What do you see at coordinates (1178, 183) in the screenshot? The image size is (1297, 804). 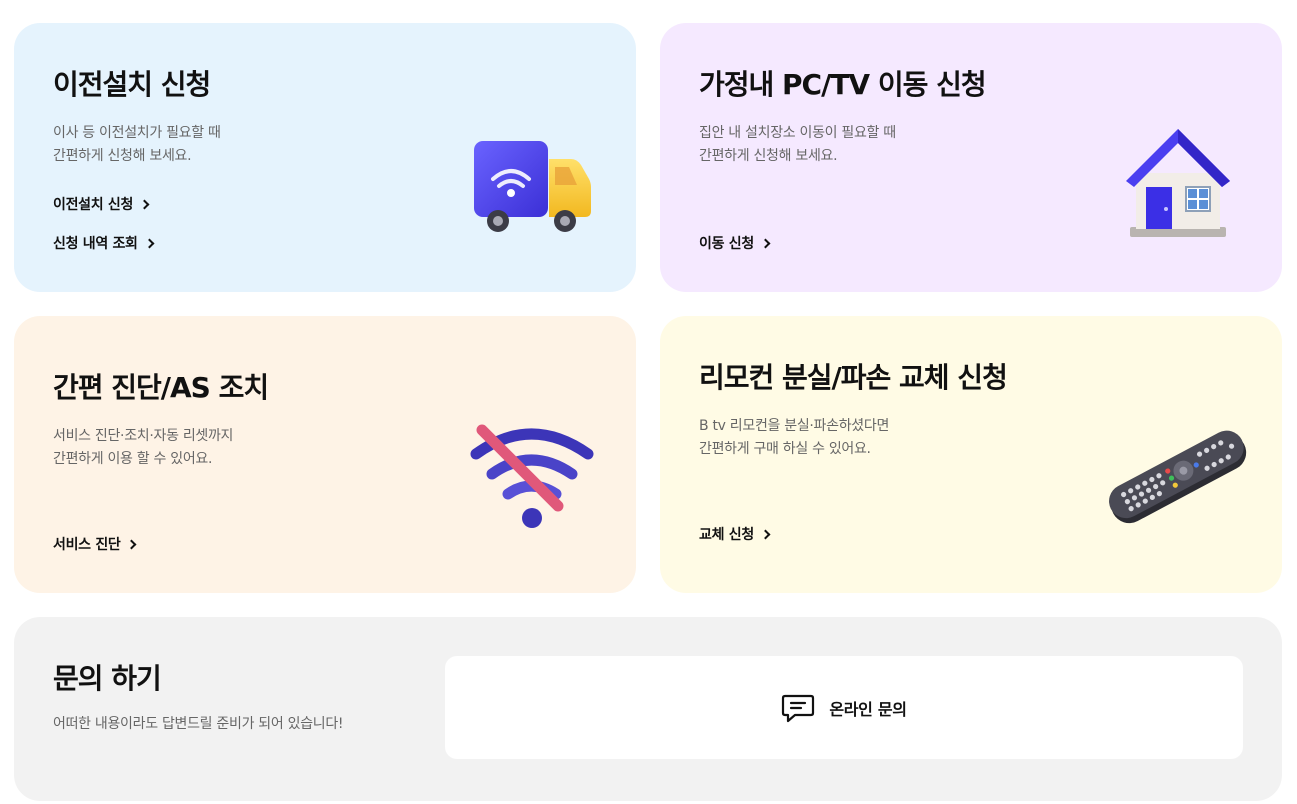 I see `house-icon` at bounding box center [1178, 183].